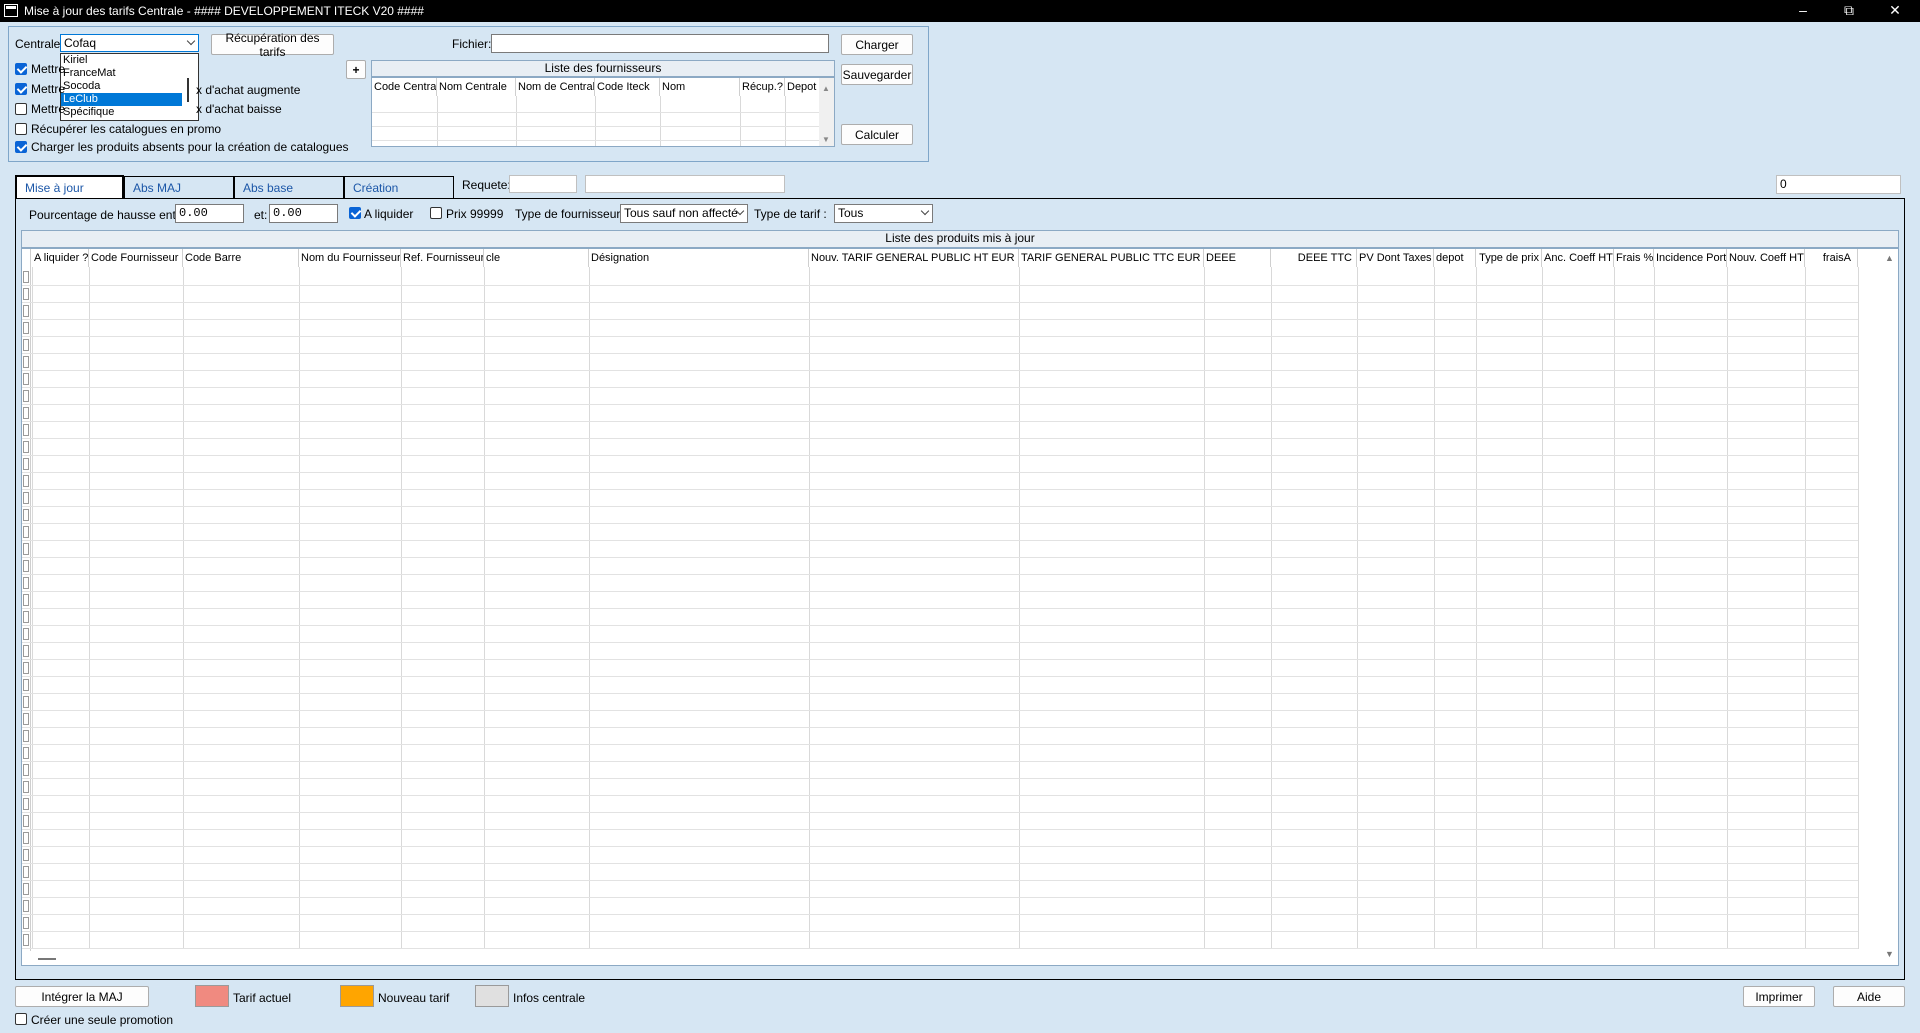  I want to click on restore-button: ⧉, so click(1849, 11).